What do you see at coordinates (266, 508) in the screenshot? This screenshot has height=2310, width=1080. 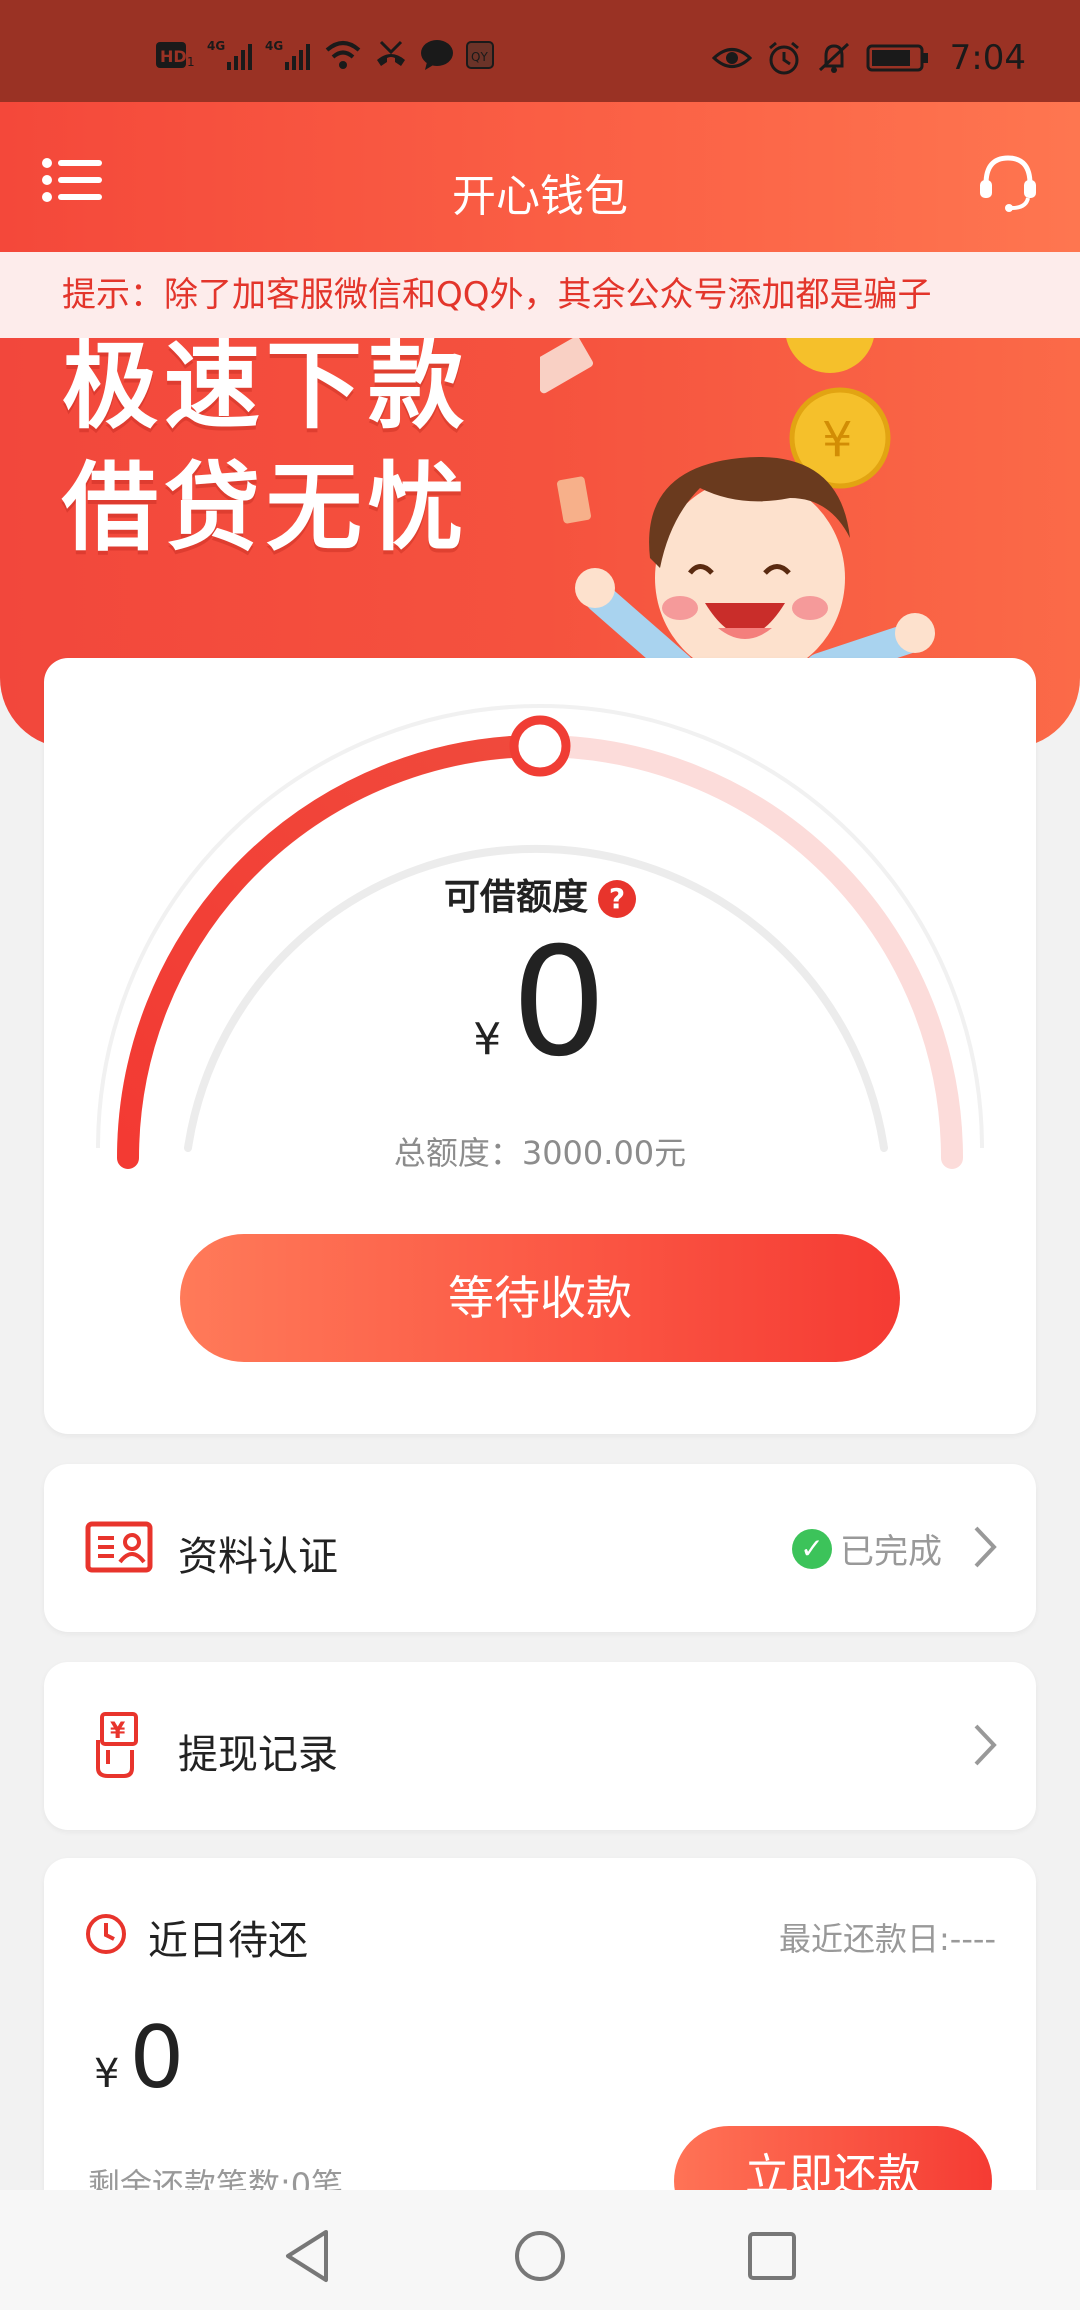 I see `banner-headline-2: 借贷无忧` at bounding box center [266, 508].